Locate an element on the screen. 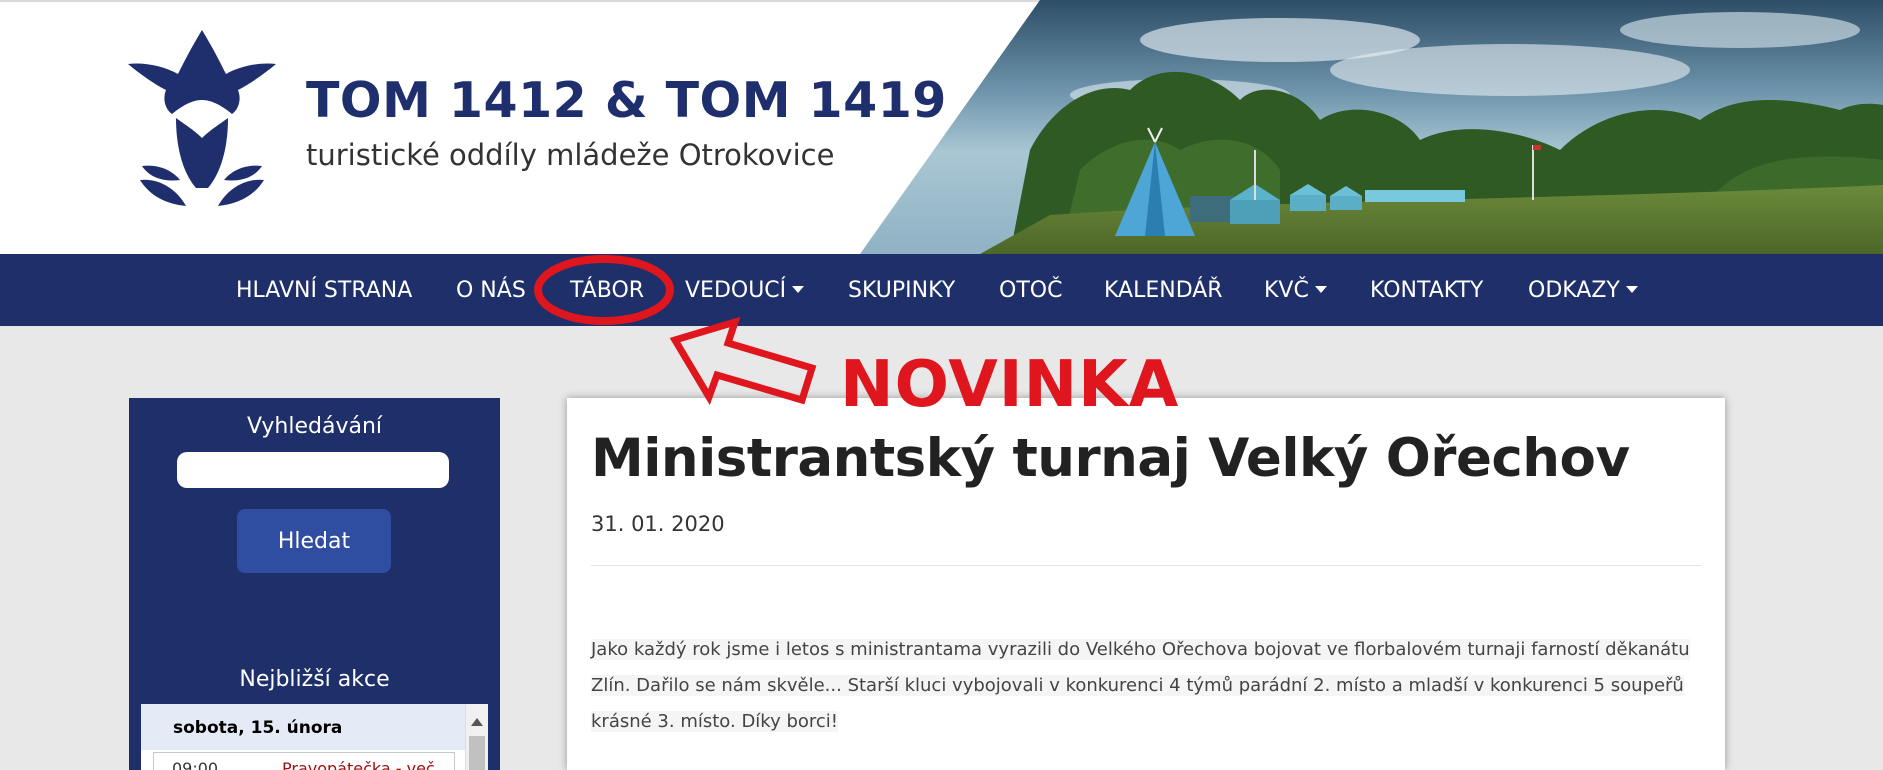 Image resolution: width=1883 pixels, height=770 pixels. event-date: sobota, 15. února is located at coordinates (303, 727).